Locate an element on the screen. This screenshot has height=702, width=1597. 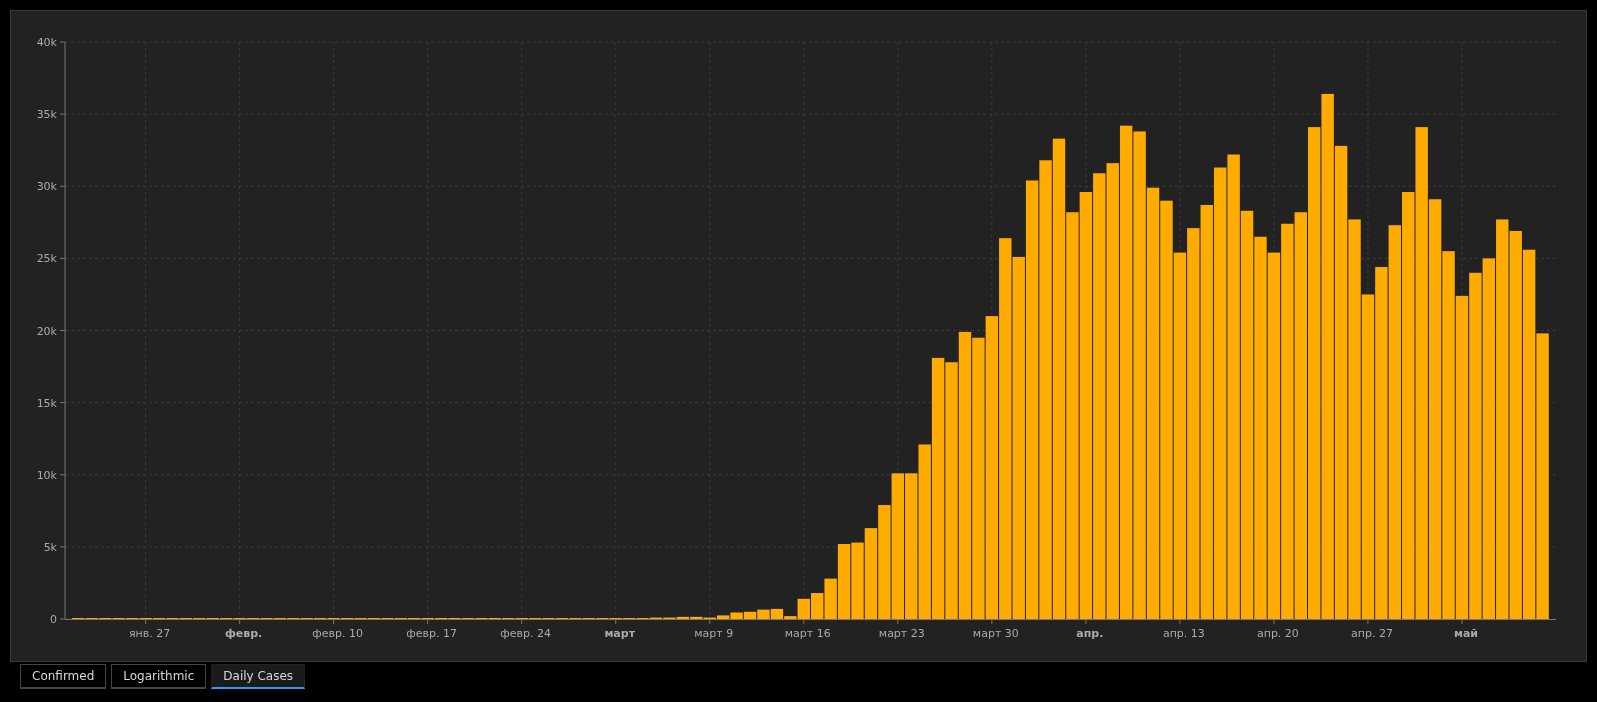
axis-label: март 23 is located at coordinates (901, 633).